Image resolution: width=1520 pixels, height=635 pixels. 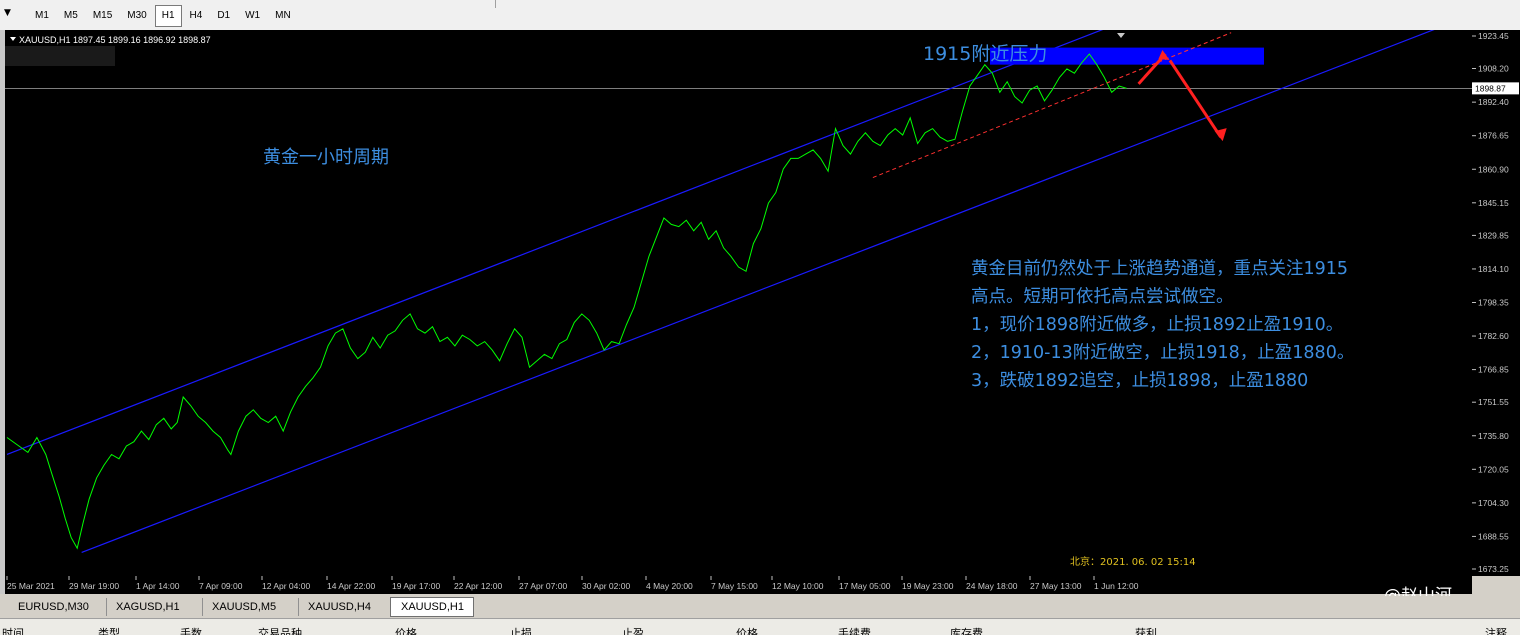 What do you see at coordinates (136, 16) in the screenshot?
I see `timeframe-button-m30: M30` at bounding box center [136, 16].